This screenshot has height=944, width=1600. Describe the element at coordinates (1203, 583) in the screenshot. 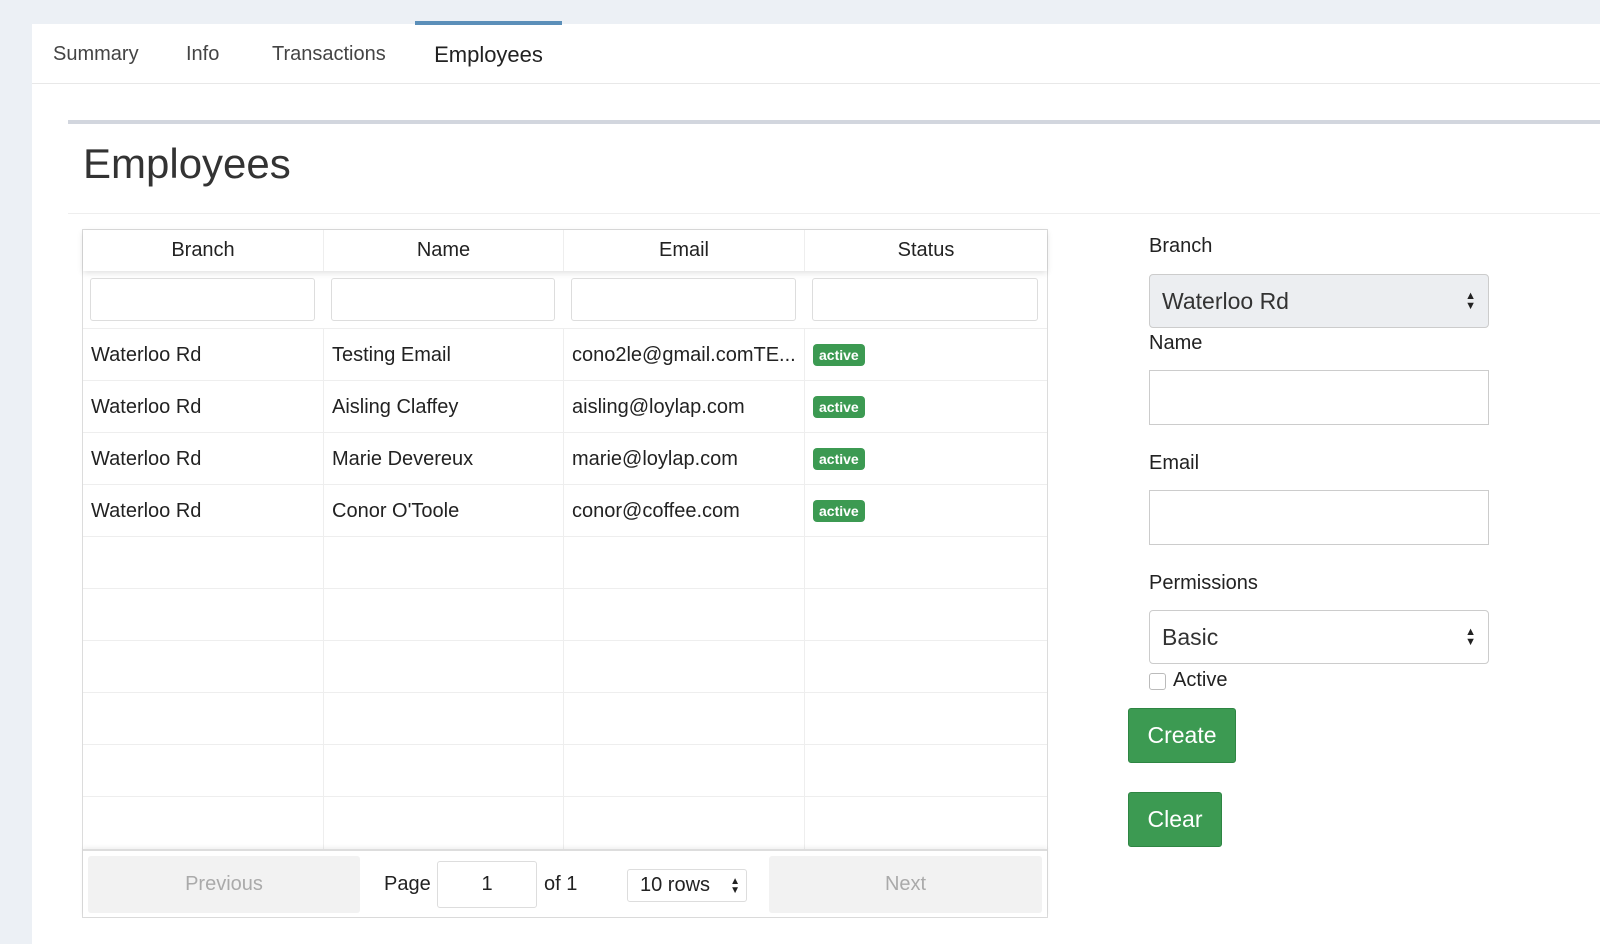

I see `permissions-label: Permissions` at that location.